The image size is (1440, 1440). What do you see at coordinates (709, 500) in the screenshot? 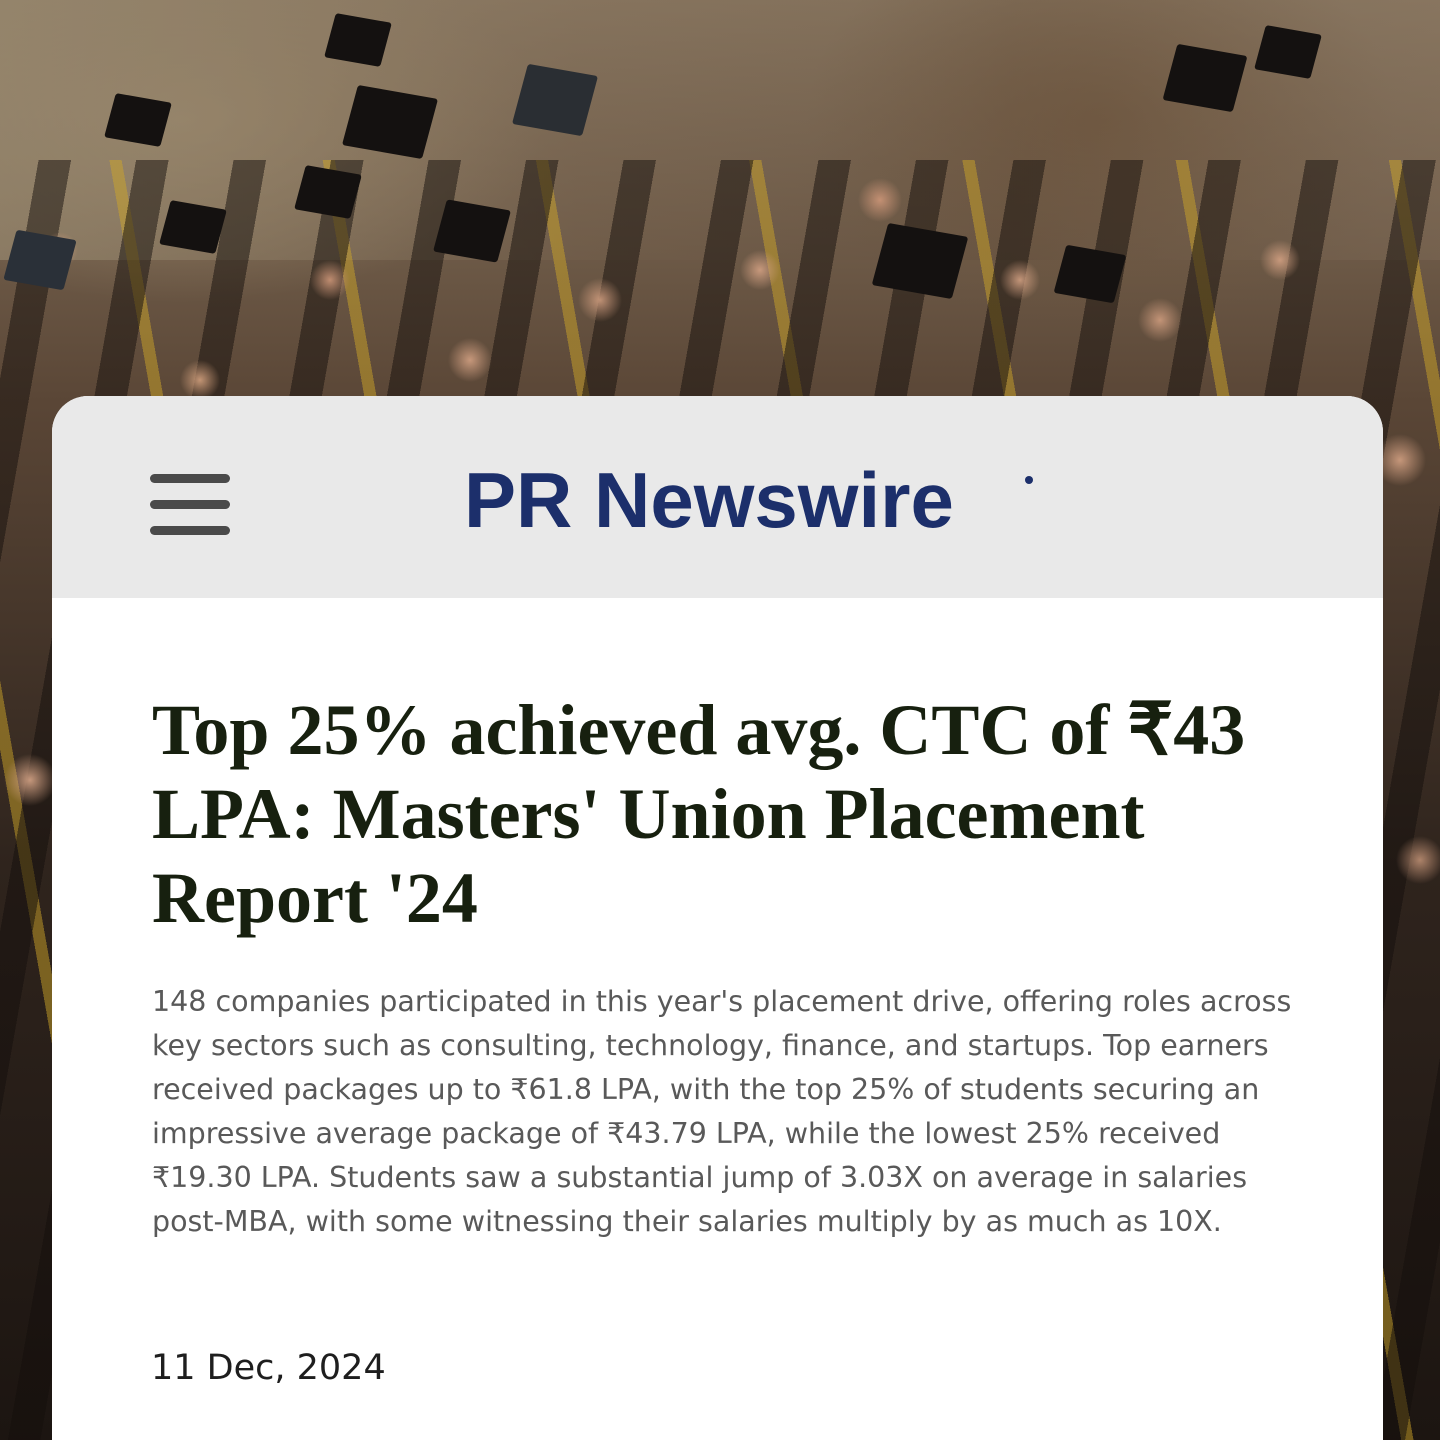
I see `pr-newswire-logo: PR Newswire` at bounding box center [709, 500].